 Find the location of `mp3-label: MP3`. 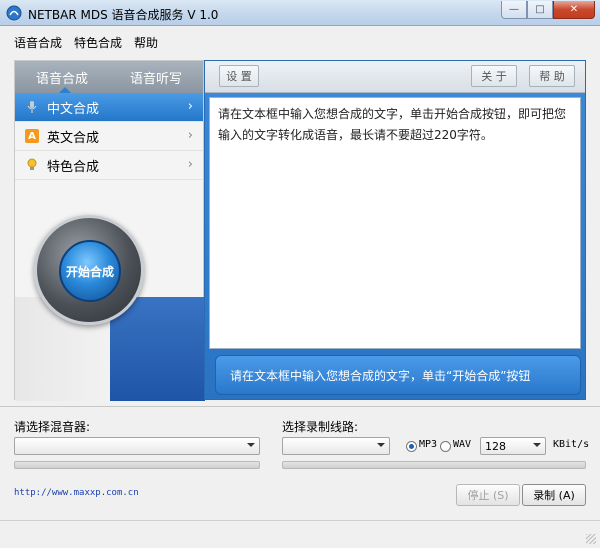

mp3-label: MP3 is located at coordinates (428, 444).